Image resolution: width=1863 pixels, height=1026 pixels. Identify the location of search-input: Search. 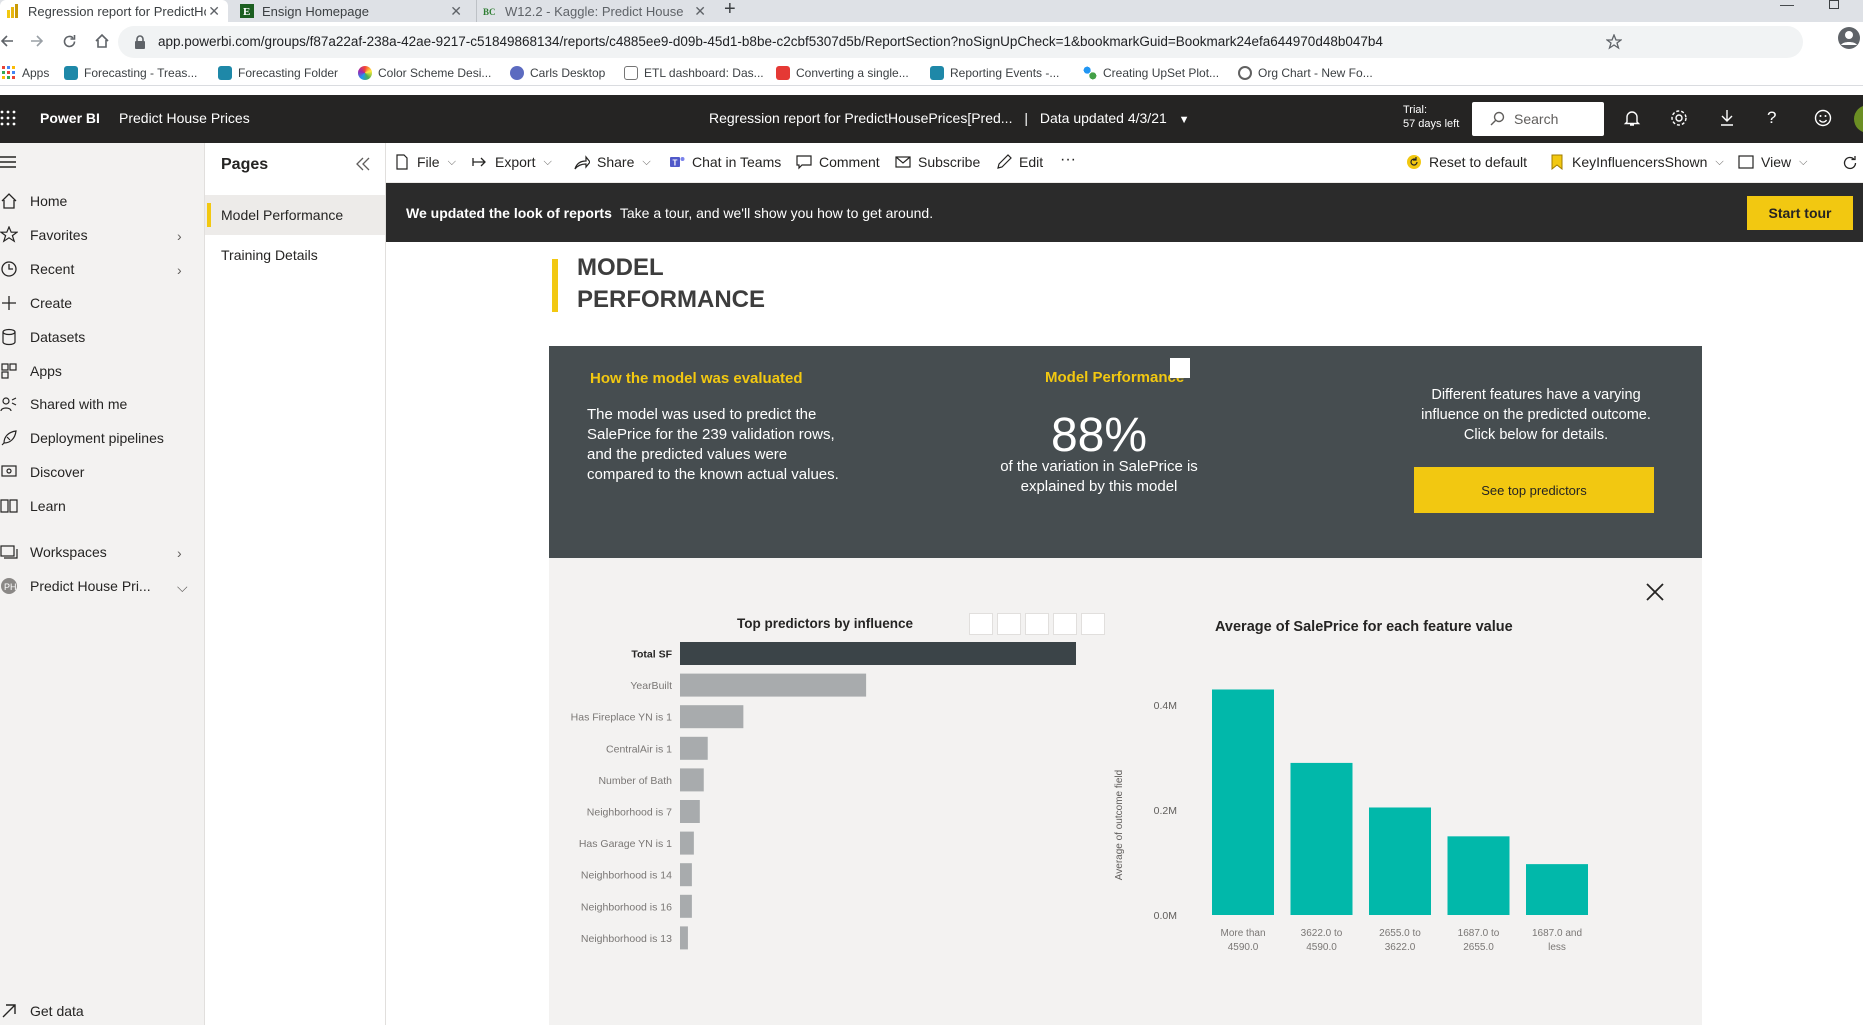
(1538, 119).